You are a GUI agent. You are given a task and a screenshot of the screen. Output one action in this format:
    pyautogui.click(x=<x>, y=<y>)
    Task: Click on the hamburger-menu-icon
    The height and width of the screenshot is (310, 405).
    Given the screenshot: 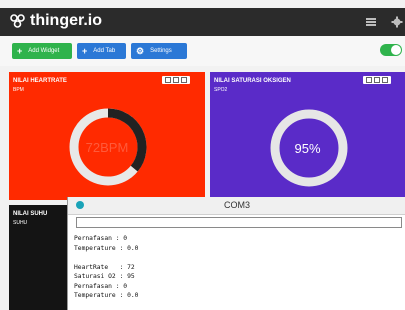 What is the action you would take?
    pyautogui.click(x=372, y=22)
    